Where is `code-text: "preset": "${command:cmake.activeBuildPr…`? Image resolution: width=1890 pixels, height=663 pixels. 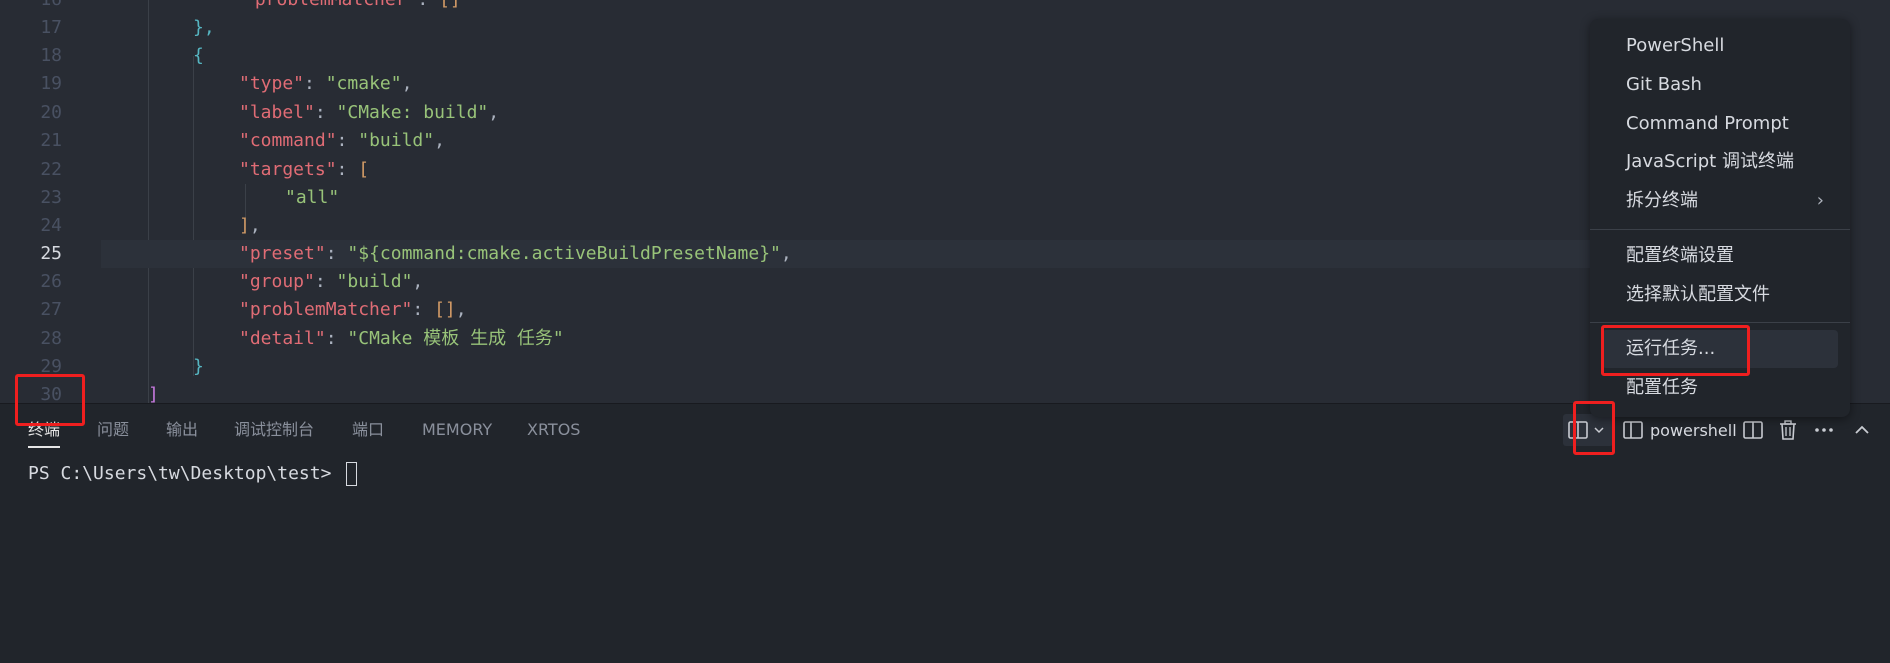 code-text: "preset": "${command:cmake.activeBuildPr… is located at coordinates (515, 254).